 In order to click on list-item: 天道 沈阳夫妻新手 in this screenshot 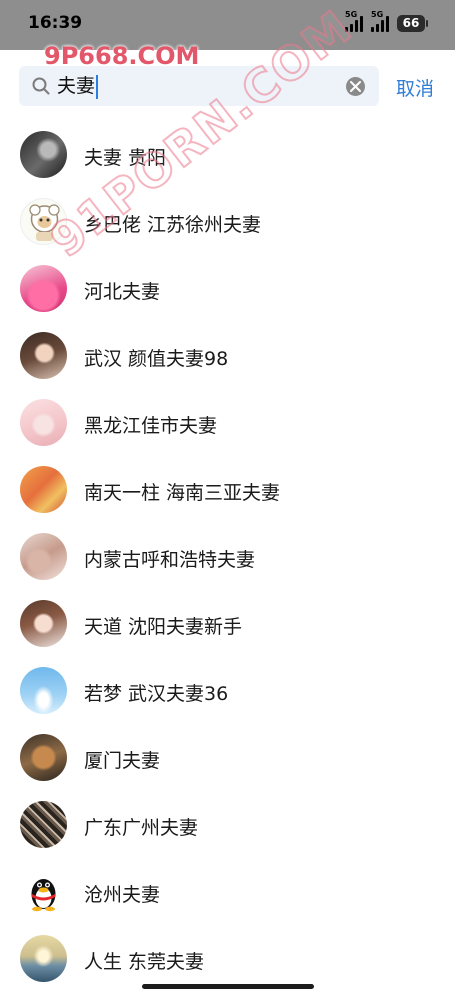, I will do `click(227, 624)`.